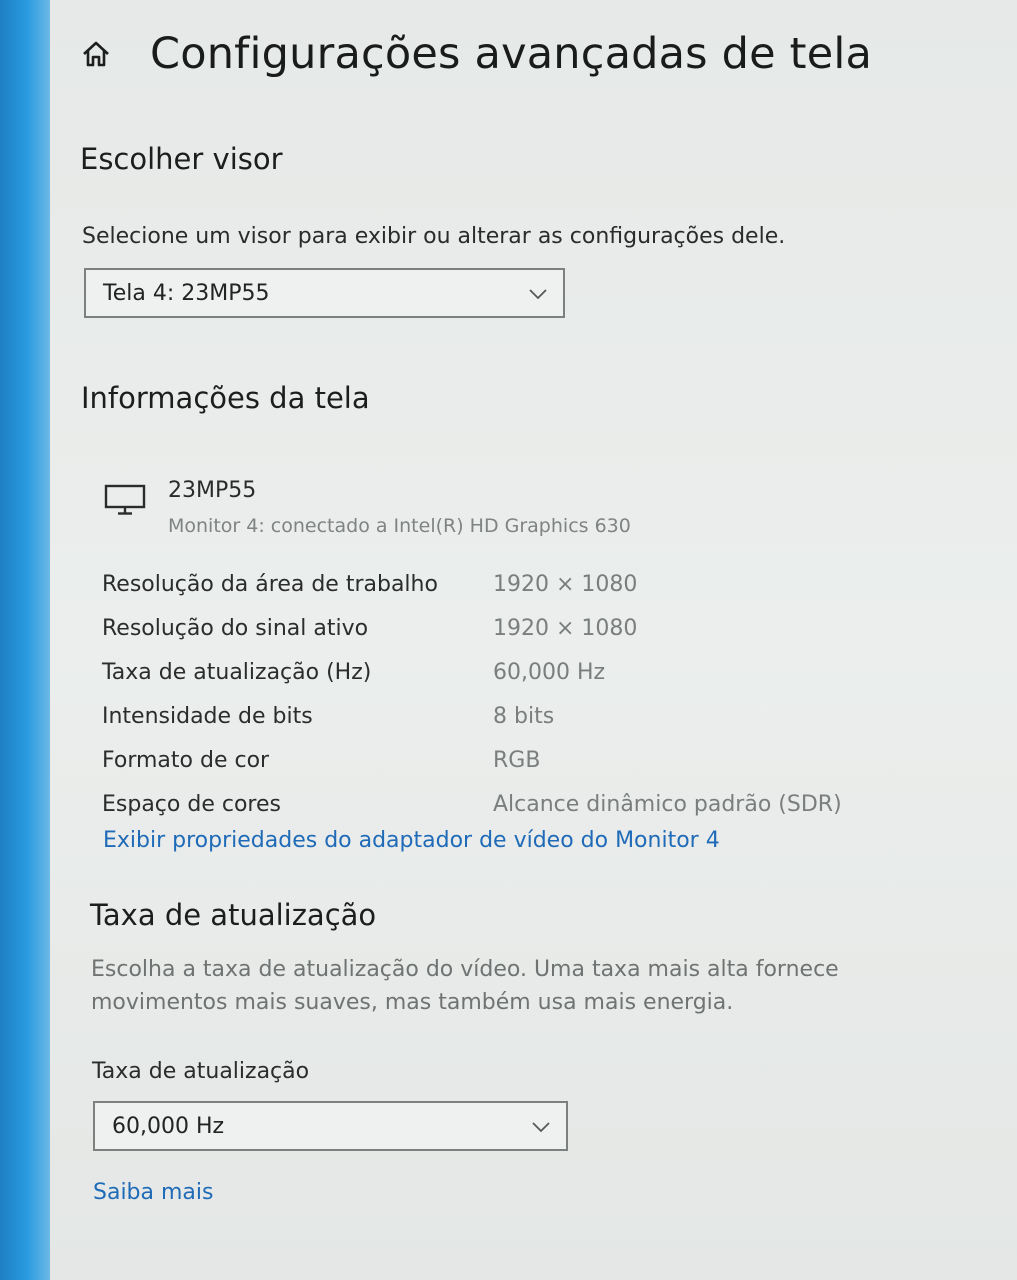  Describe the element at coordinates (207, 716) in the screenshot. I see `info-label: Intensidade de bits` at that location.